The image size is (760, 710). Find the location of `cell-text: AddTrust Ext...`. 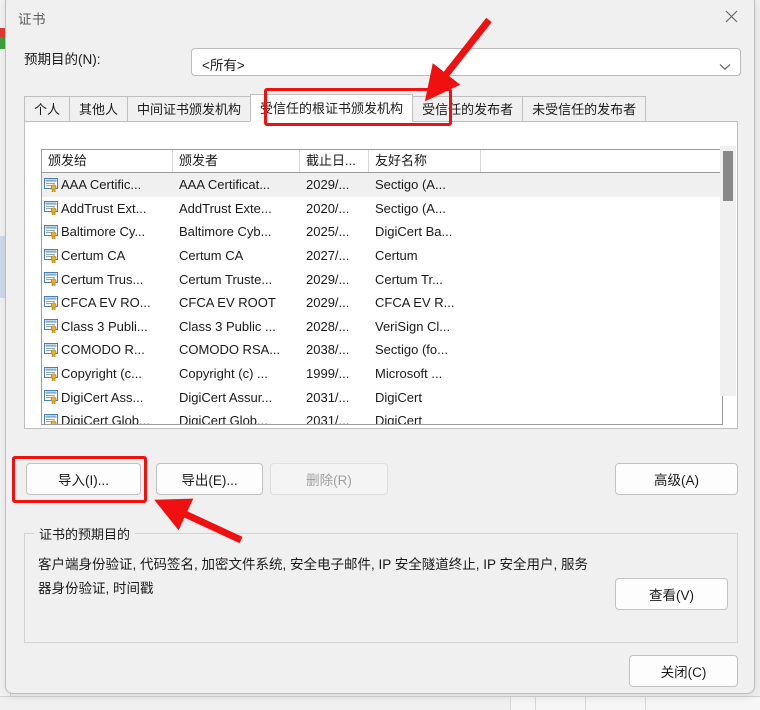

cell-text: AddTrust Ext... is located at coordinates (104, 208).